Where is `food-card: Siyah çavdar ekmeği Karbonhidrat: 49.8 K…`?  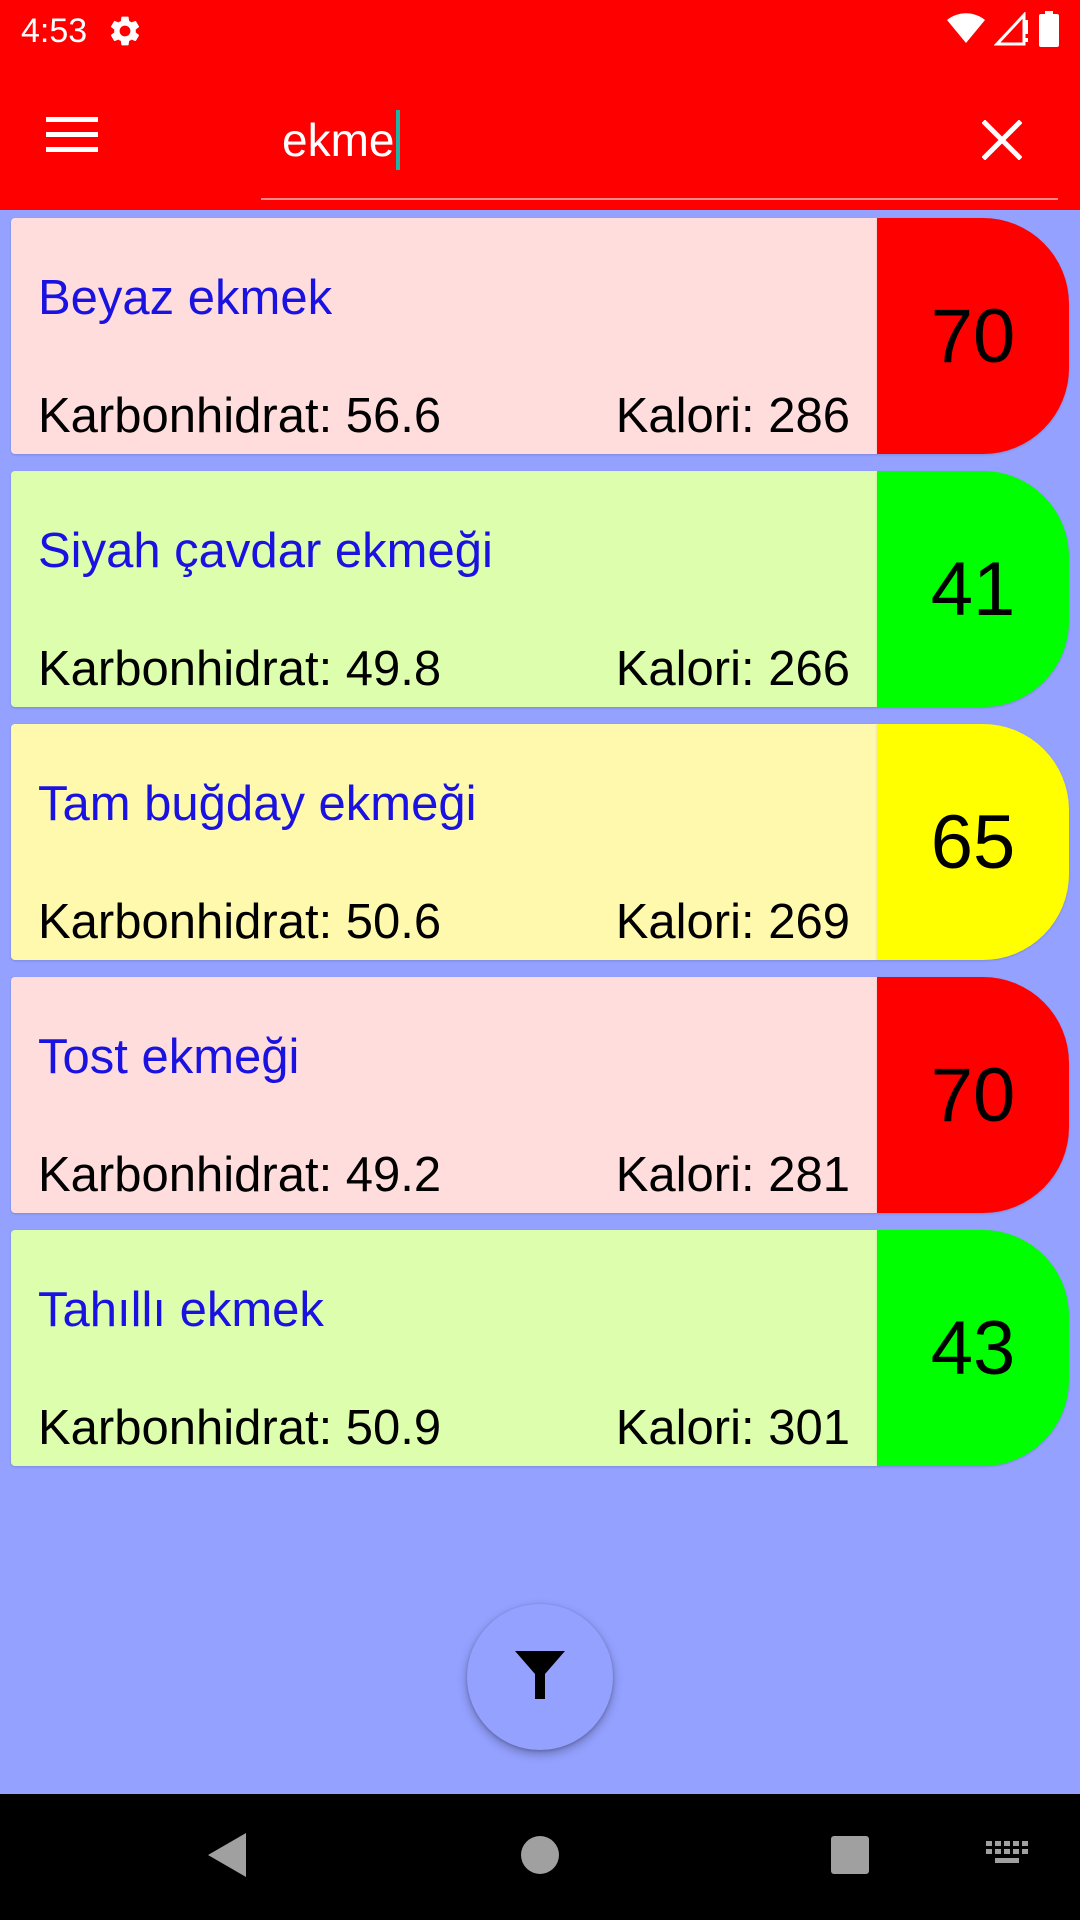
food-card: Siyah çavdar ekmeği Karbonhidrat: 49.8 K… is located at coordinates (540, 589).